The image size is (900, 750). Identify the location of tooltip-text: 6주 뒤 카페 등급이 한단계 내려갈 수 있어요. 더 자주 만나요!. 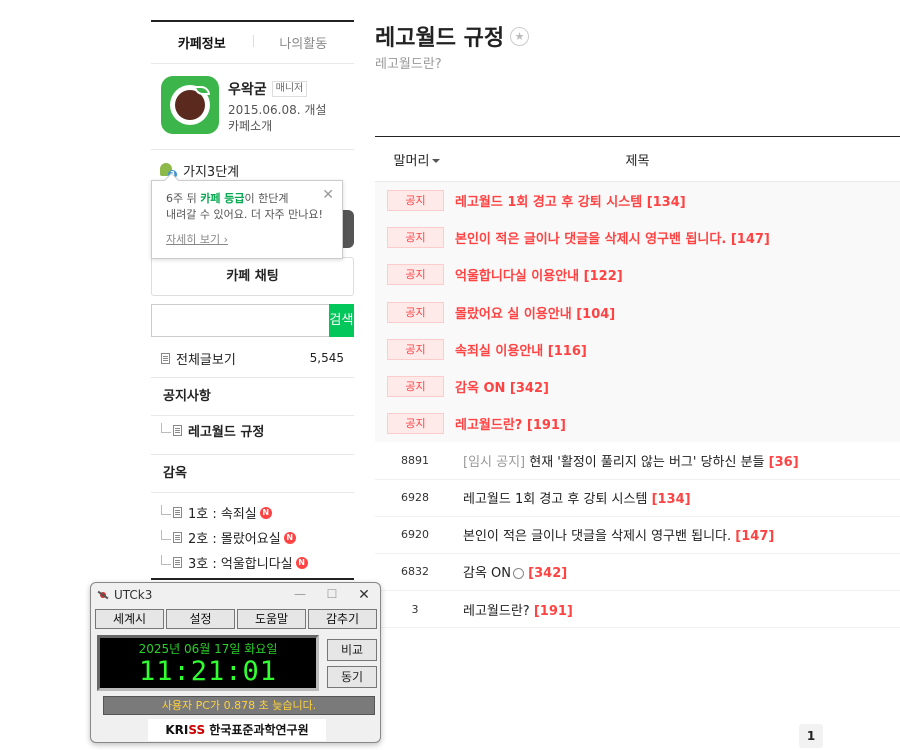
(244, 206).